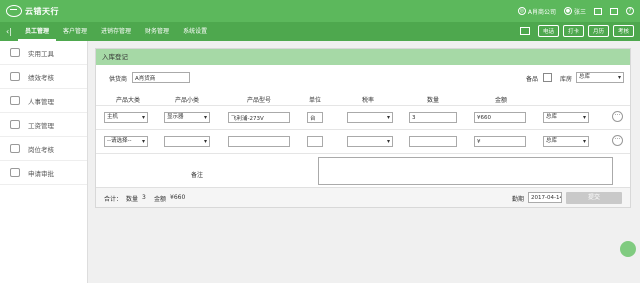 This screenshot has height=283, width=640. Describe the element at coordinates (598, 11) in the screenshot. I see `logout-icon` at that location.